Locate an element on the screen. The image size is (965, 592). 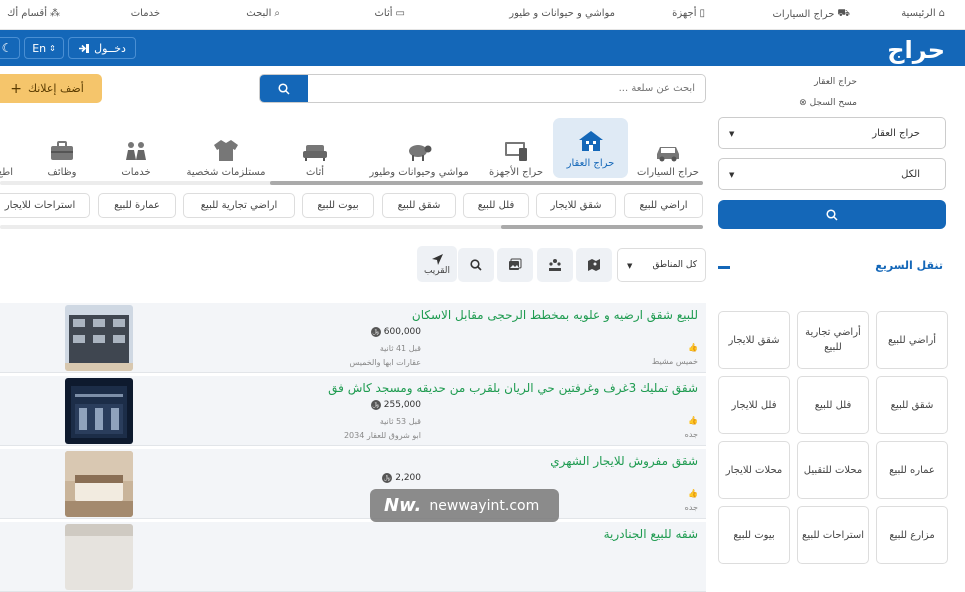
listing-row: شقق مفروش للايجار الشهري 2,200 ﷼ جده 👍 is located at coordinates (353, 484).